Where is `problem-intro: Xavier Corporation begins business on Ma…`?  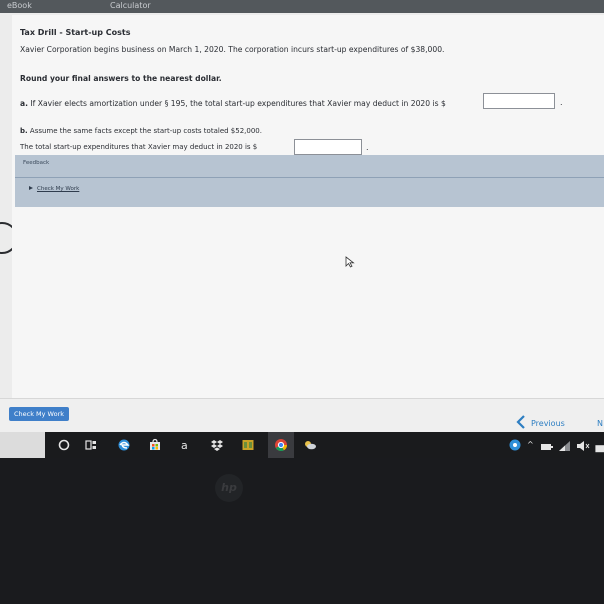
problem-intro: Xavier Corporation begins business on Ma… is located at coordinates (232, 49).